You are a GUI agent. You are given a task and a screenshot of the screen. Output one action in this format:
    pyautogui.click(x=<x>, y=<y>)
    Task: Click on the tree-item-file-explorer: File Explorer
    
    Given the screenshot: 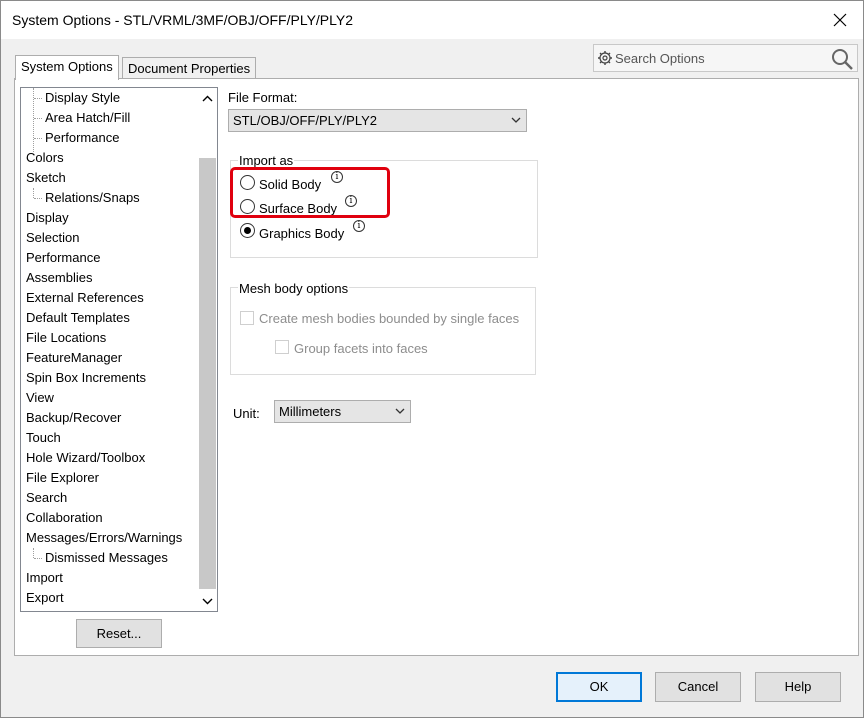 What is the action you would take?
    pyautogui.click(x=62, y=478)
    